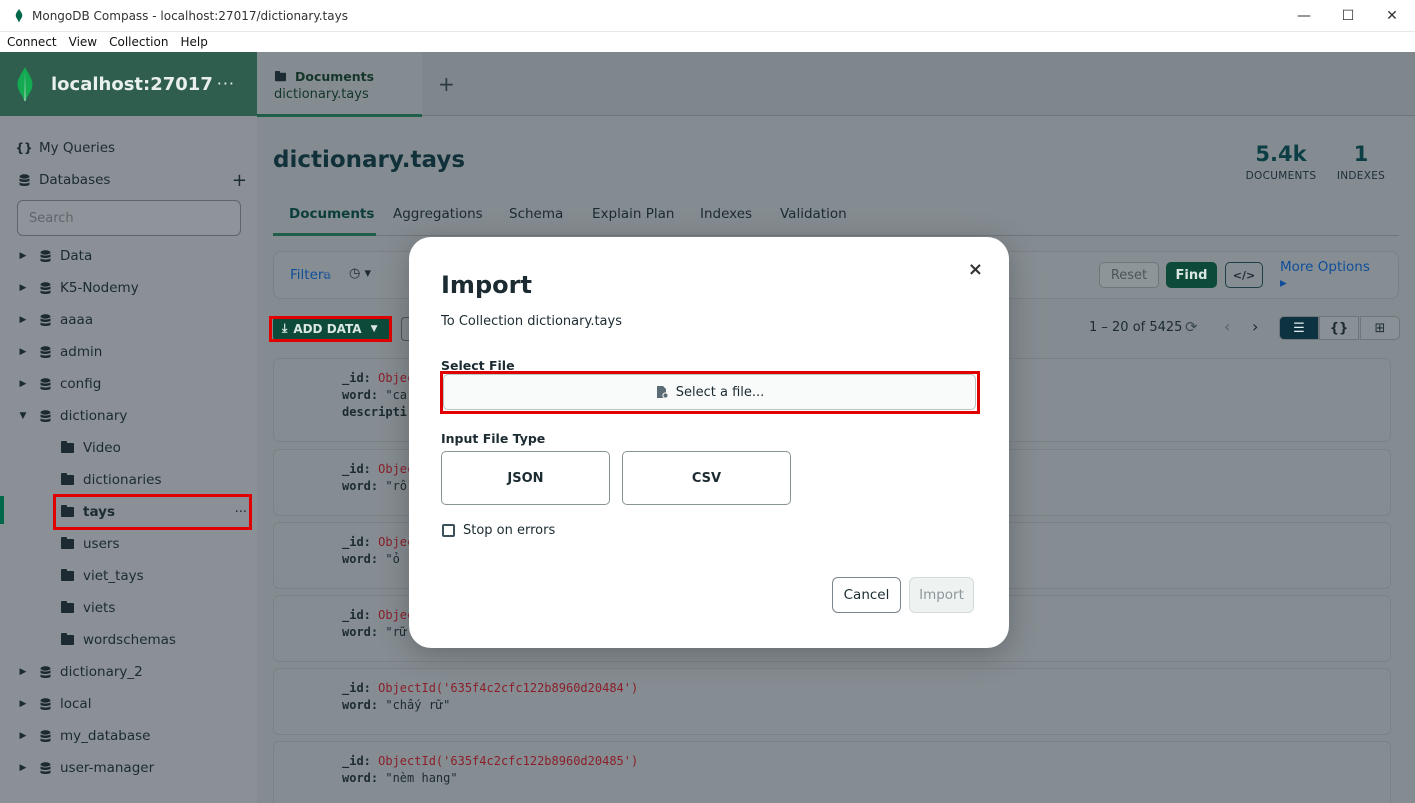 Image resolution: width=1415 pixels, height=803 pixels. What do you see at coordinates (1227, 326) in the screenshot?
I see `previous-page-icon: ‹` at bounding box center [1227, 326].